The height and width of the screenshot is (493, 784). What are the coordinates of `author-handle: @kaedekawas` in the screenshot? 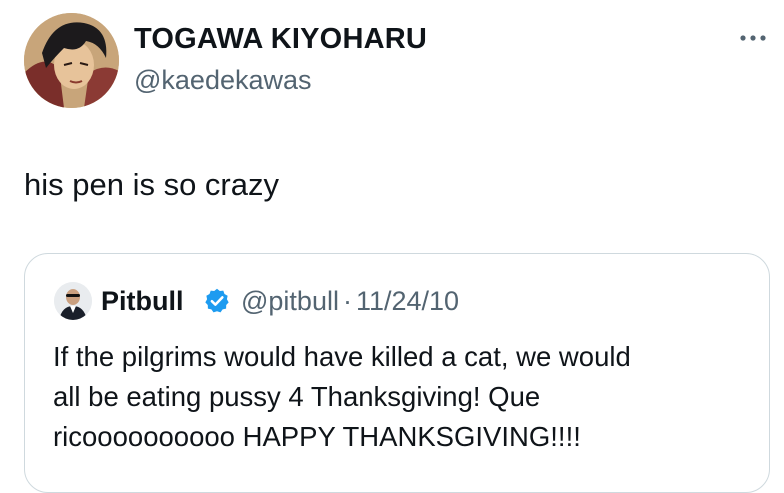 It's located at (223, 80).